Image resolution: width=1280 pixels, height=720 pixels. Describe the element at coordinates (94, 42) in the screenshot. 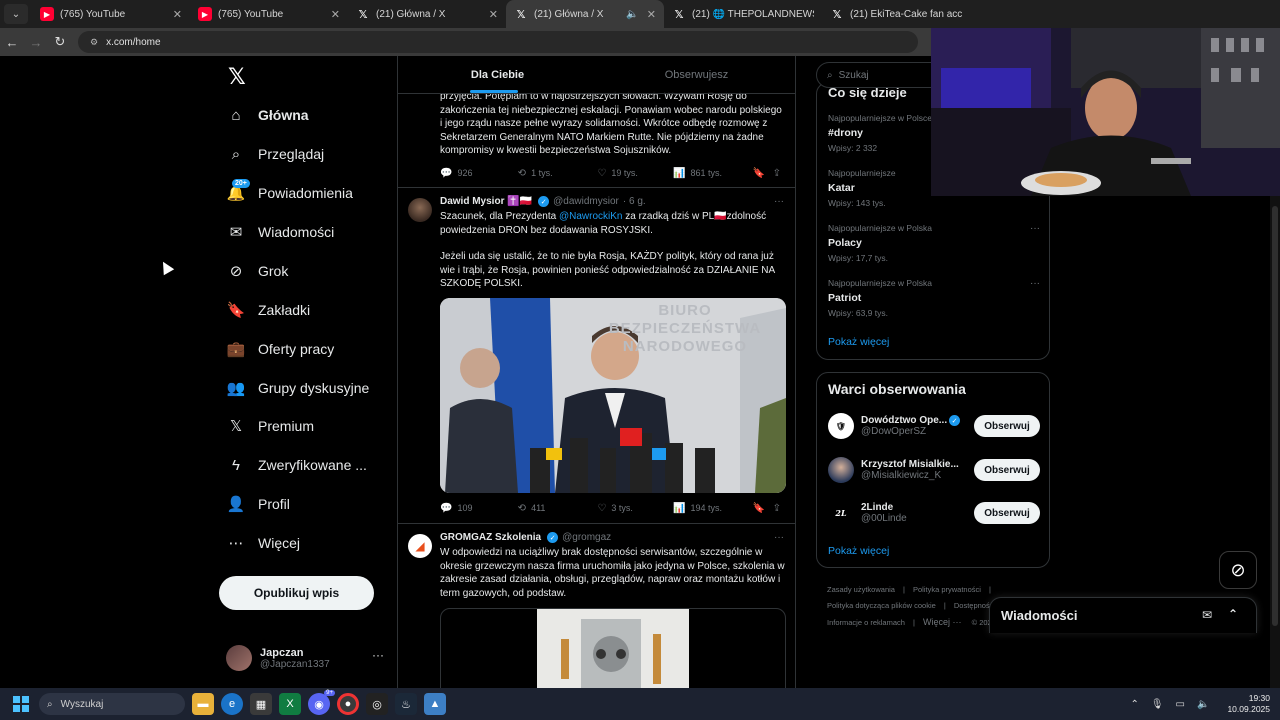

I see `site-info-icon: ⚙` at that location.